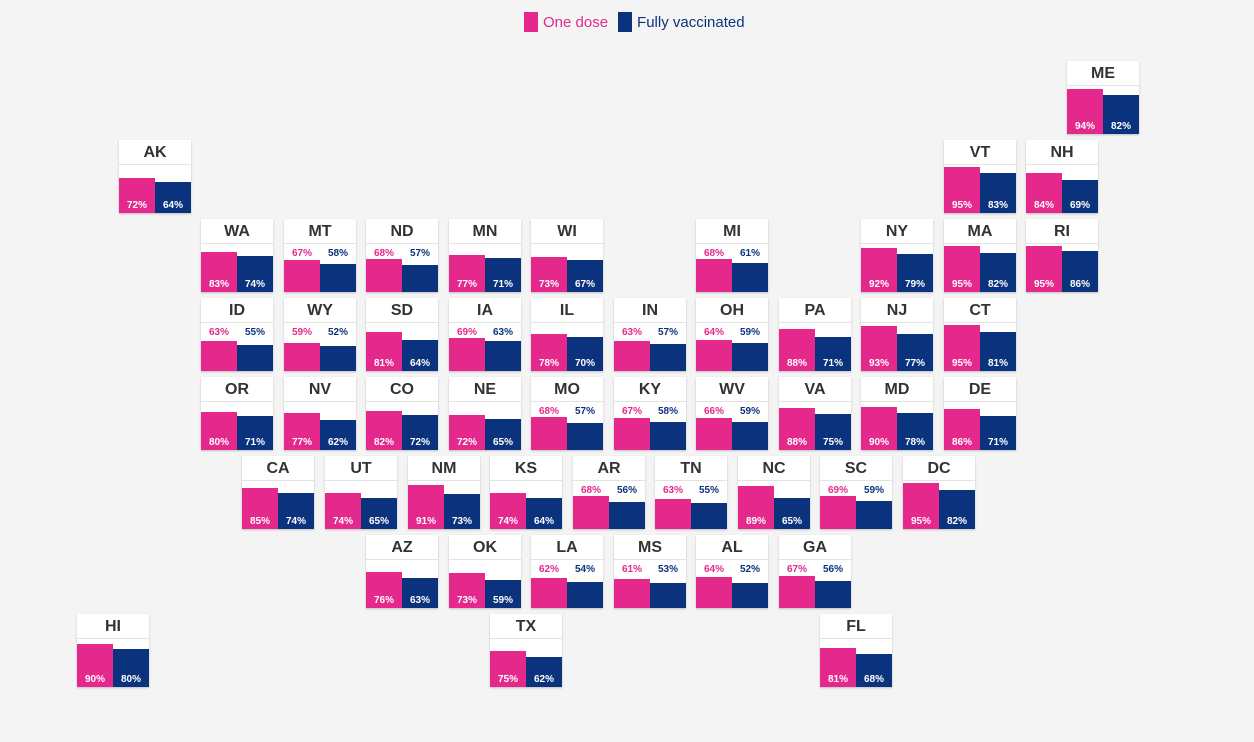 Image resolution: width=1254 pixels, height=742 pixels. I want to click on label-fully-vaccinated: 53%, so click(667, 569).